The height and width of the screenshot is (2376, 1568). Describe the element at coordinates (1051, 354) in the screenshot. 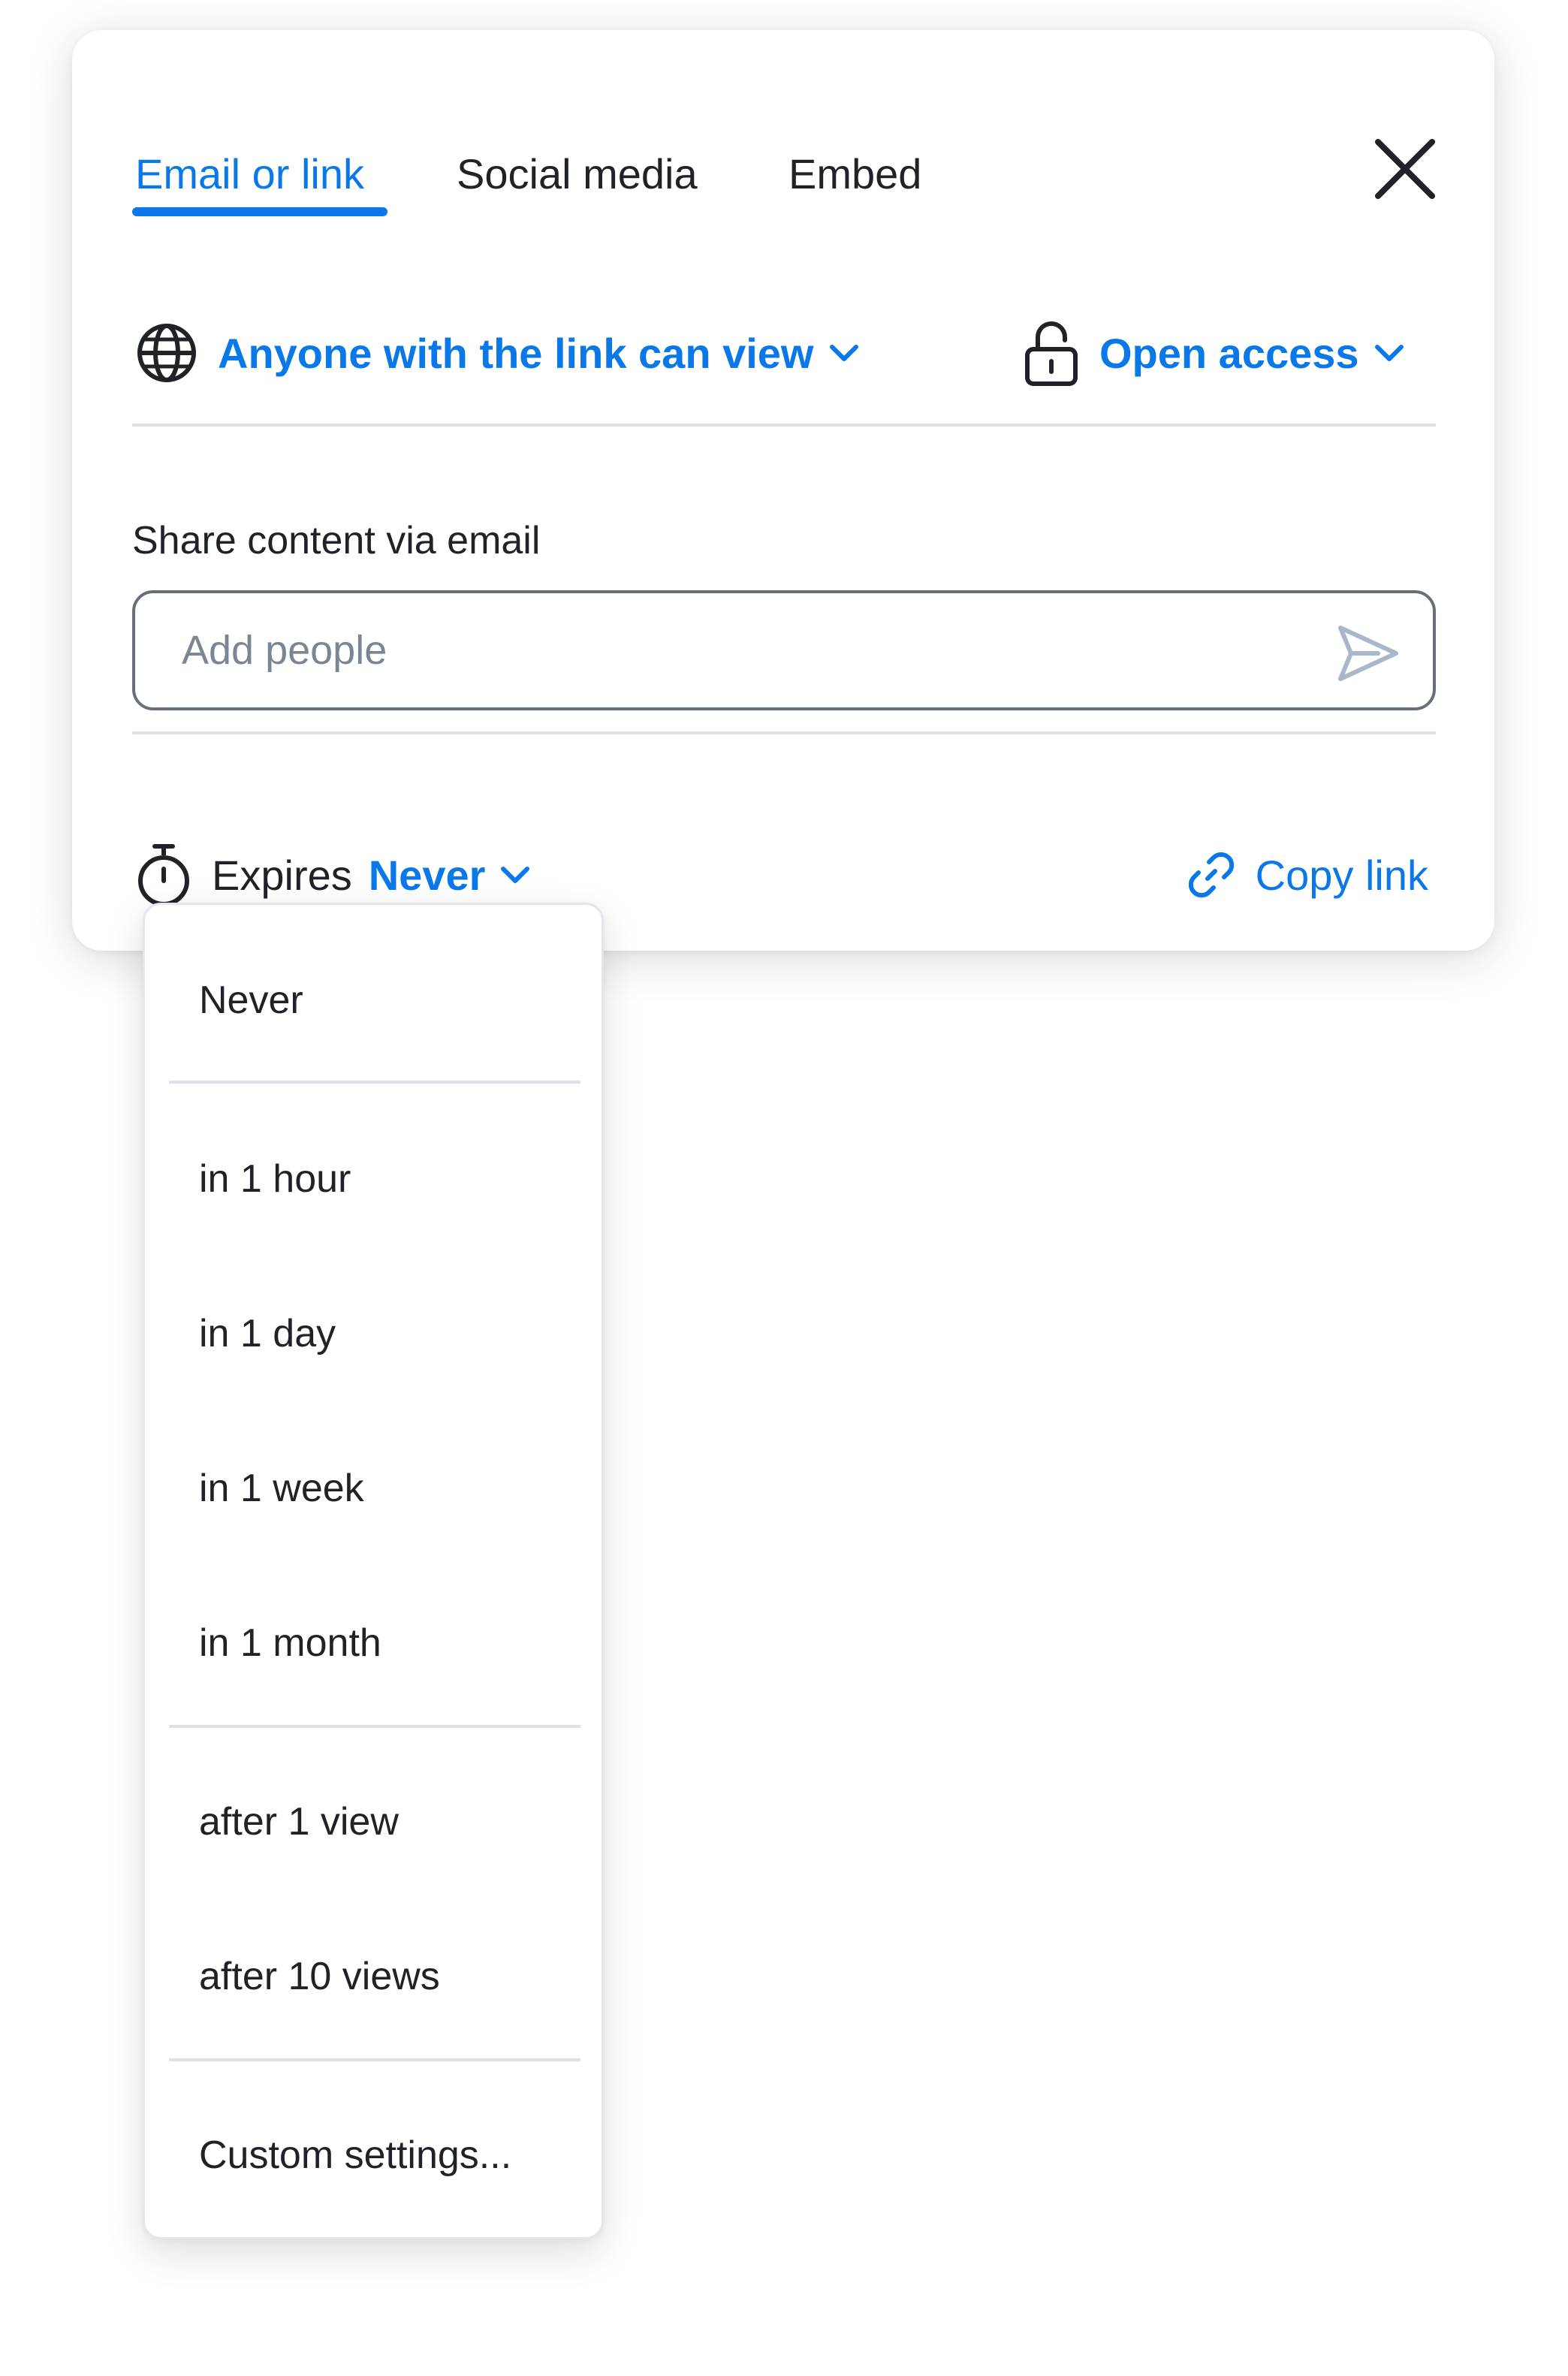

I see `unlocked-padlock-icon` at that location.